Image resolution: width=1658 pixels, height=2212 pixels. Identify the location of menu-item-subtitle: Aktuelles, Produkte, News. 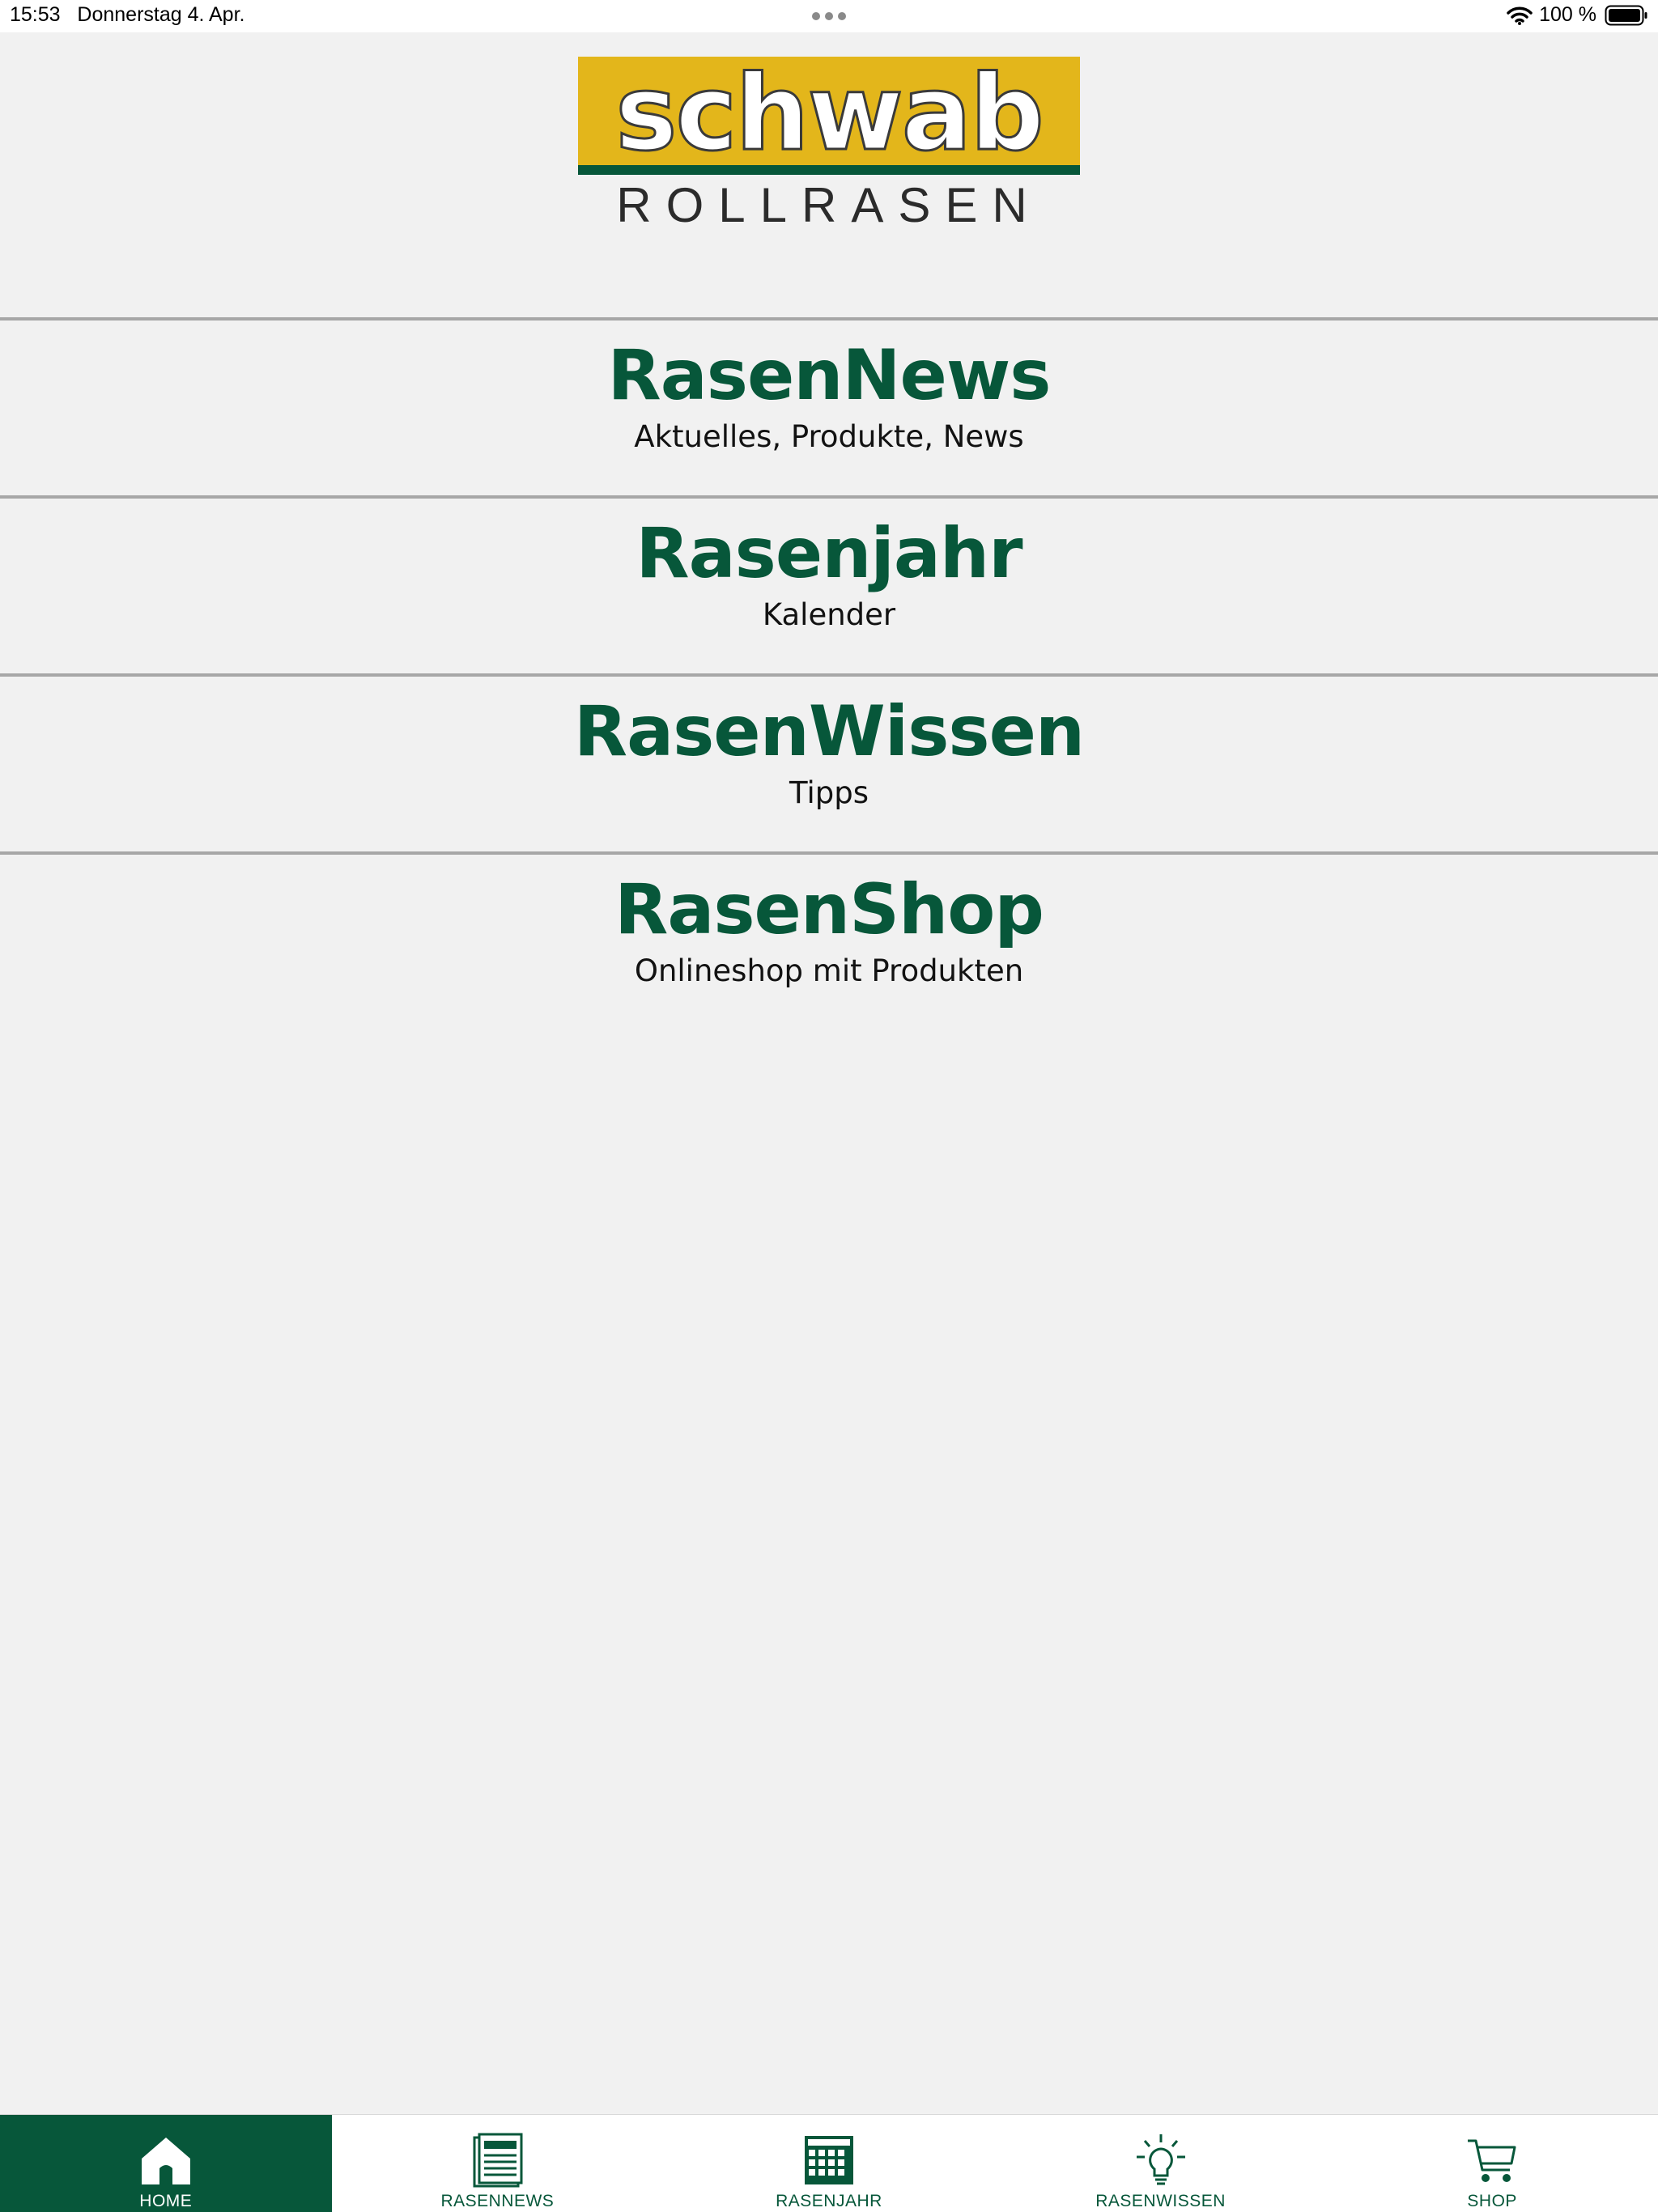
(829, 436).